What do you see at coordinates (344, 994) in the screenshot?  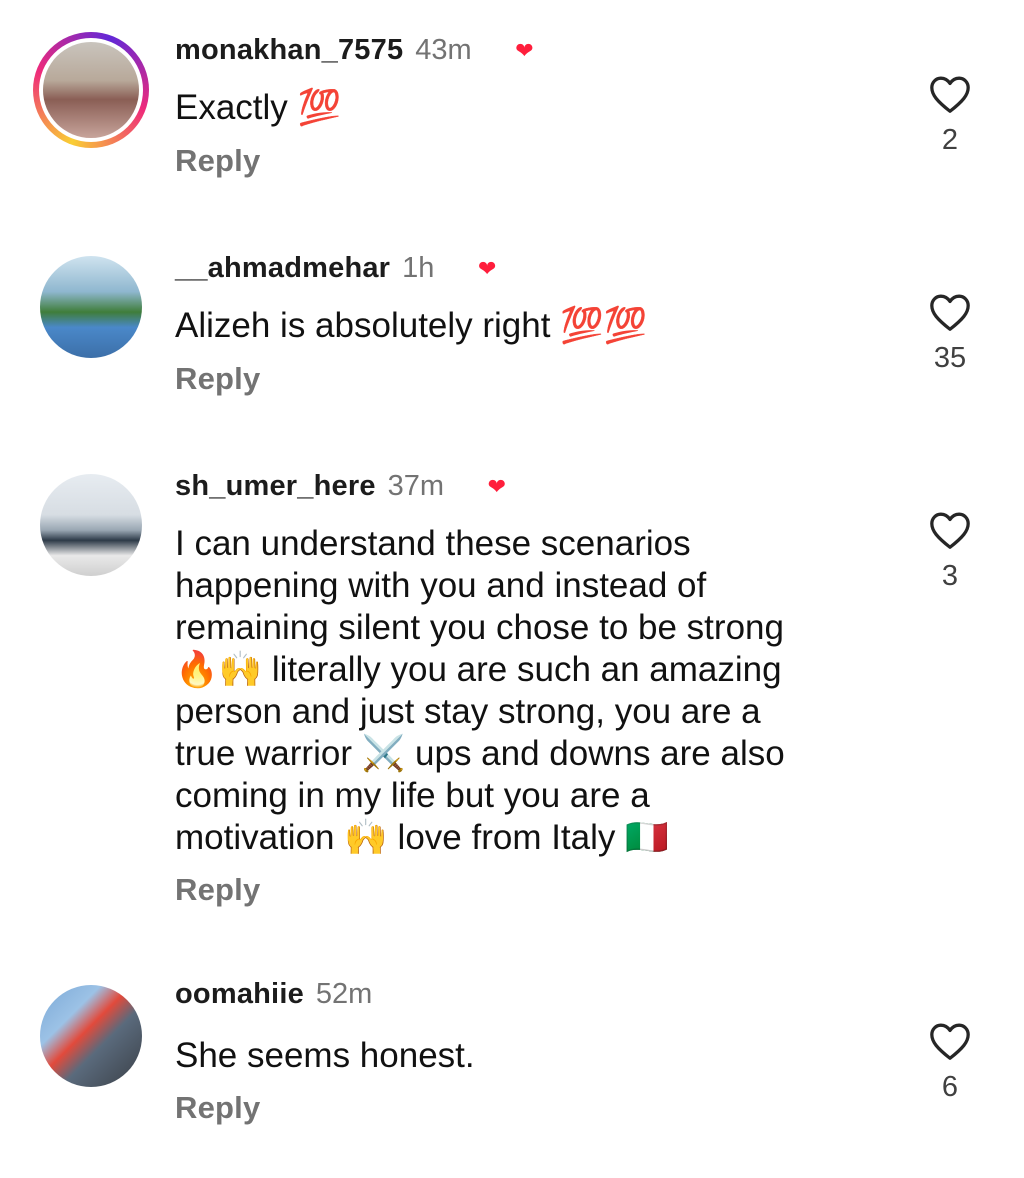 I see `timestamp: 52m` at bounding box center [344, 994].